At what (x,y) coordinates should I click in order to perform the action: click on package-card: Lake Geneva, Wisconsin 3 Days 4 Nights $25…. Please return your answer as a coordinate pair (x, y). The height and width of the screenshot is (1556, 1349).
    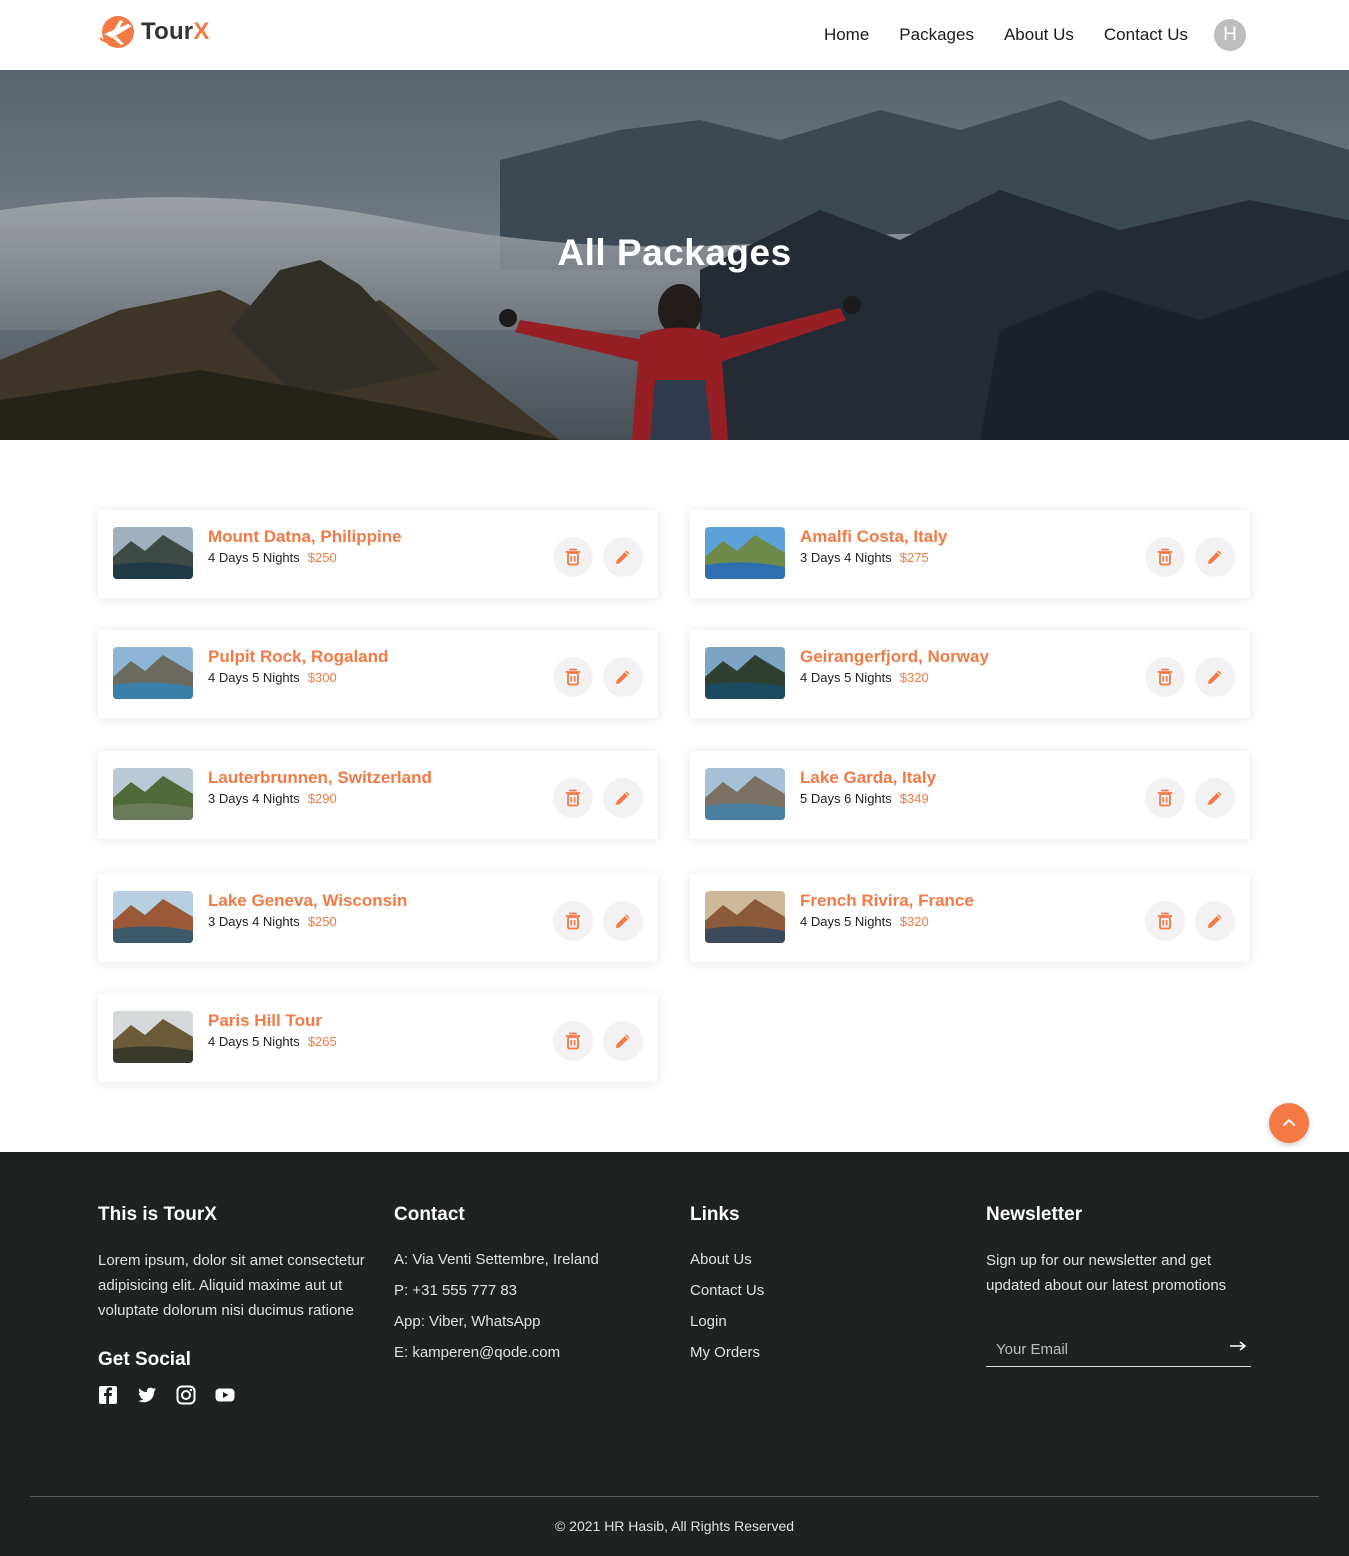
    Looking at the image, I should click on (378, 918).